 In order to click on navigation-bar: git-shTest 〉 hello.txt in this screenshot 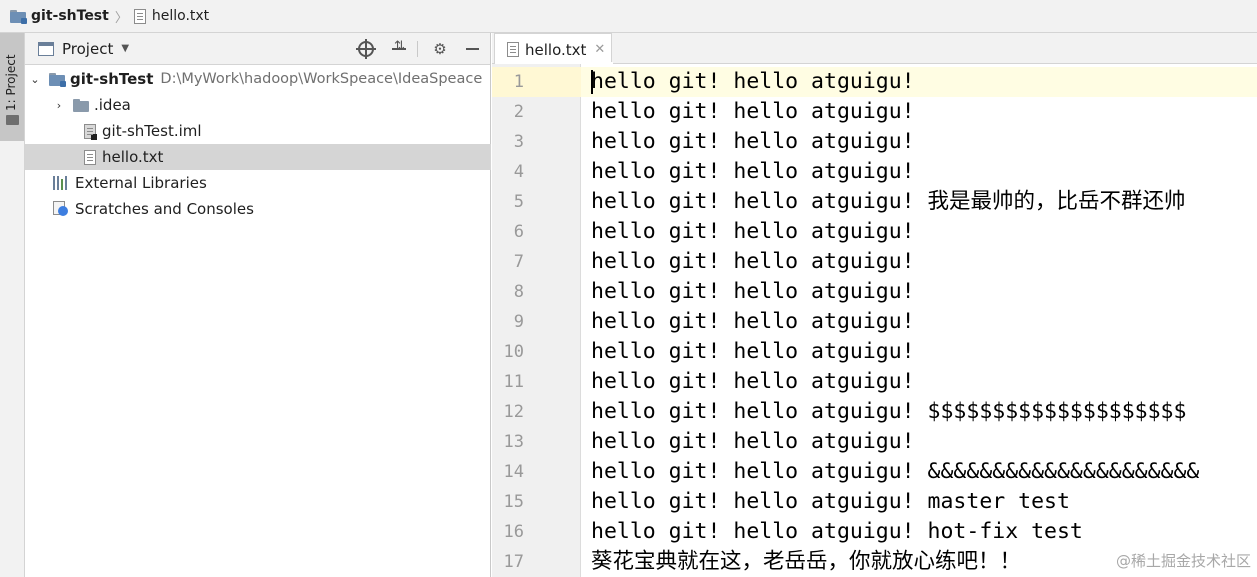, I will do `click(628, 16)`.